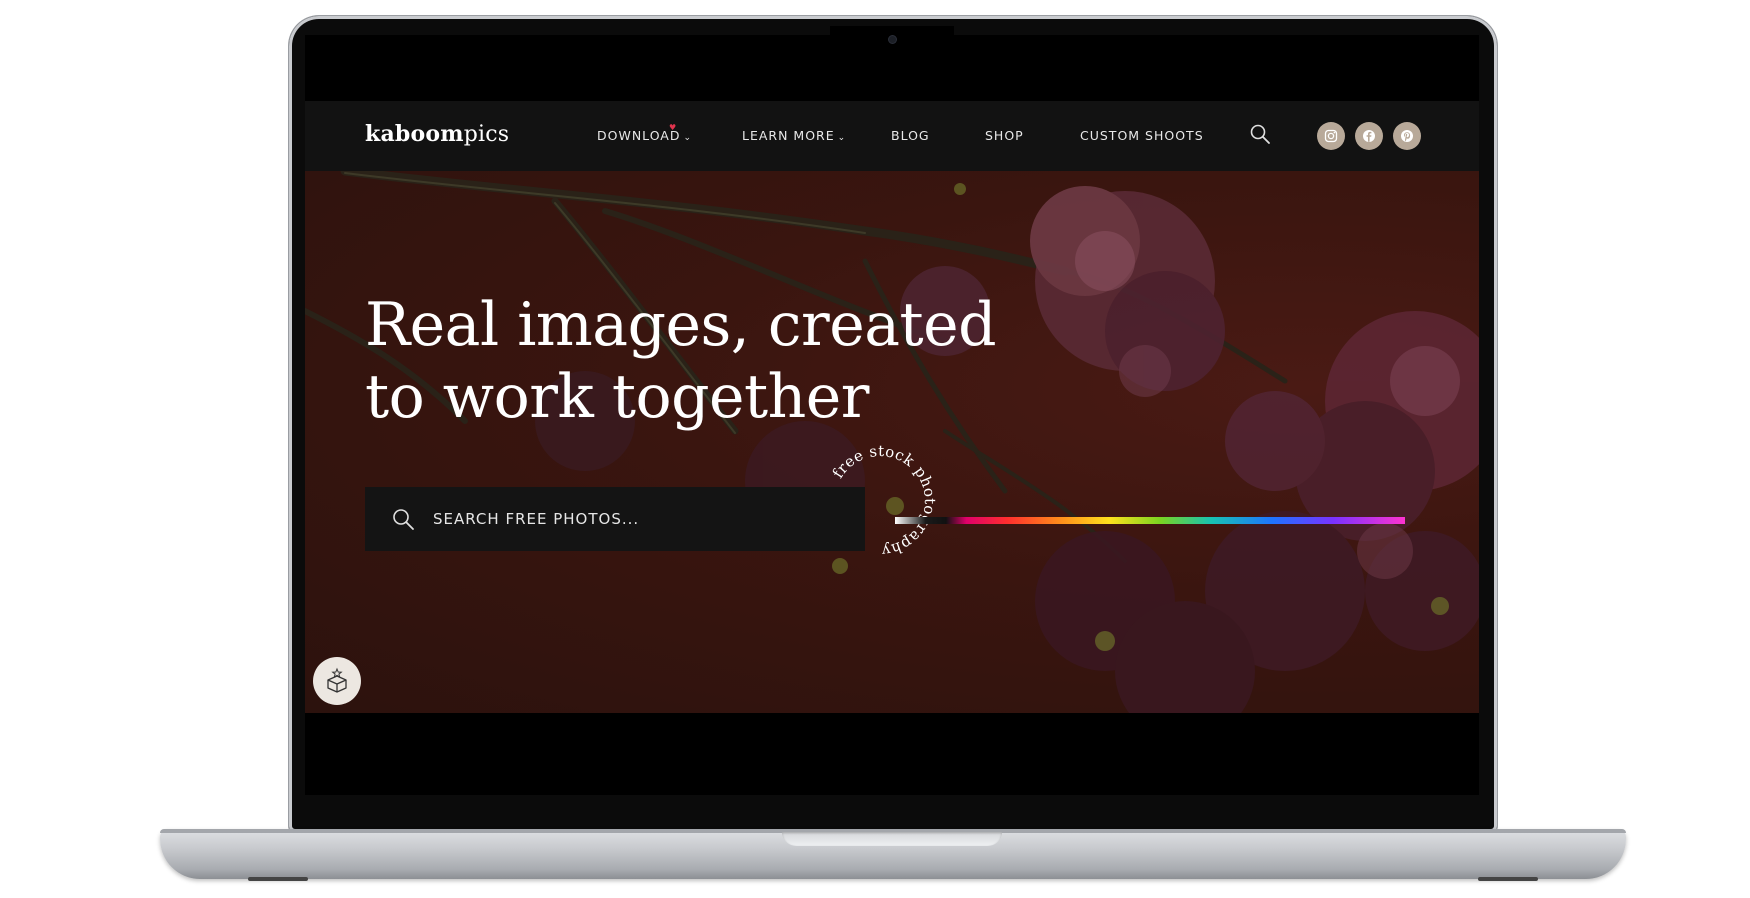 This screenshot has width=1750, height=898. Describe the element at coordinates (1150, 520) in the screenshot. I see `rainbow-divider` at that location.